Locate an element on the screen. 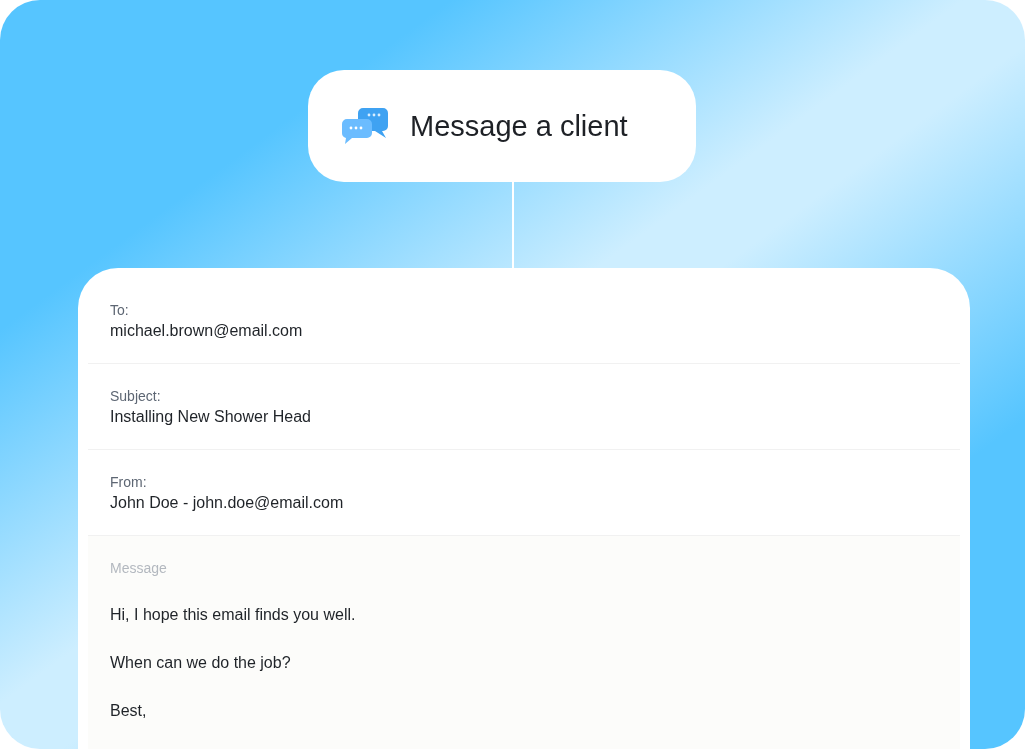 The height and width of the screenshot is (749, 1025). message-text: When can we do the job? is located at coordinates (200, 663).